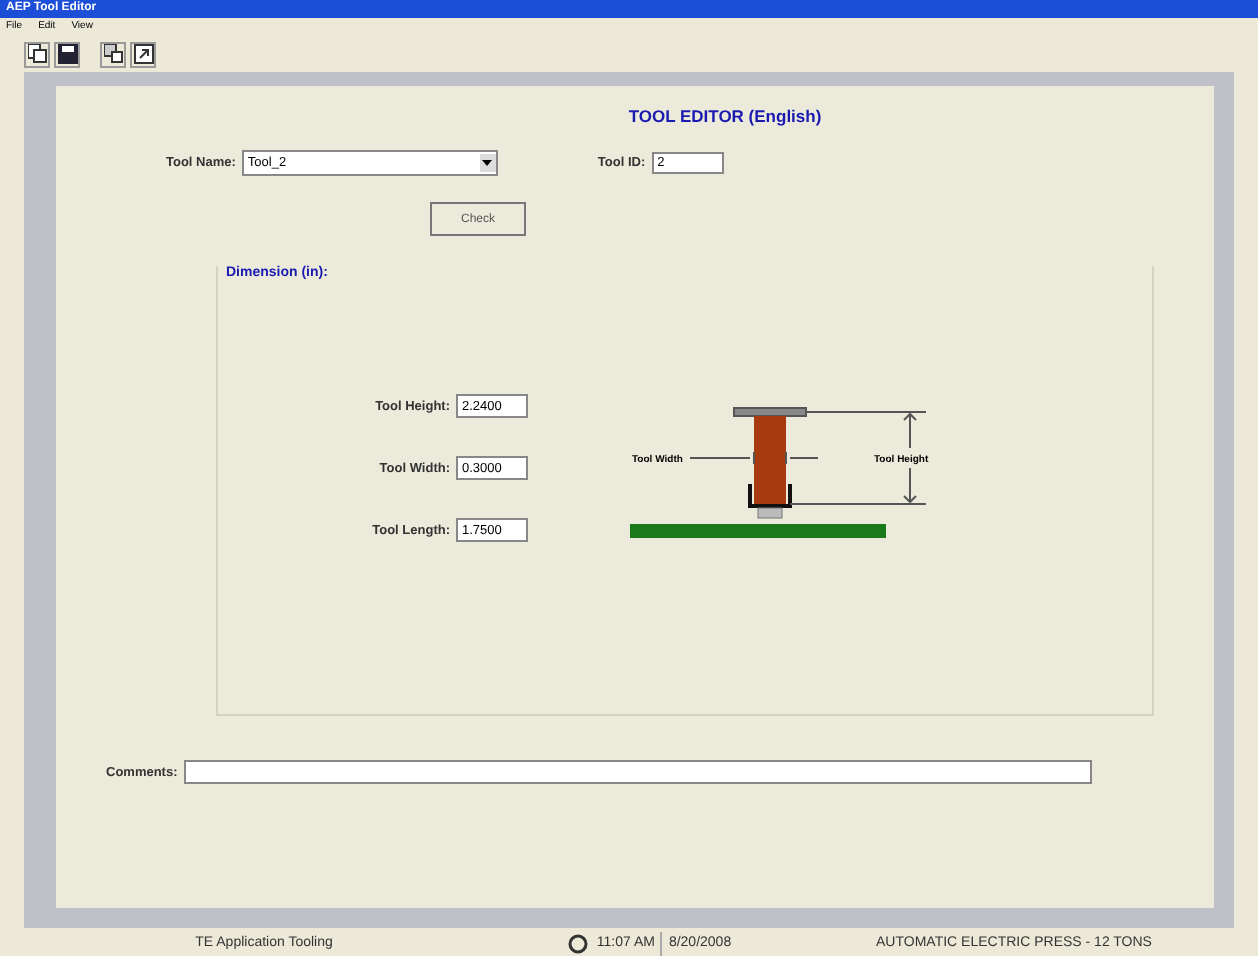 This screenshot has width=1258, height=956. I want to click on form-heading: TOOL EDITOR (English), so click(725, 116).